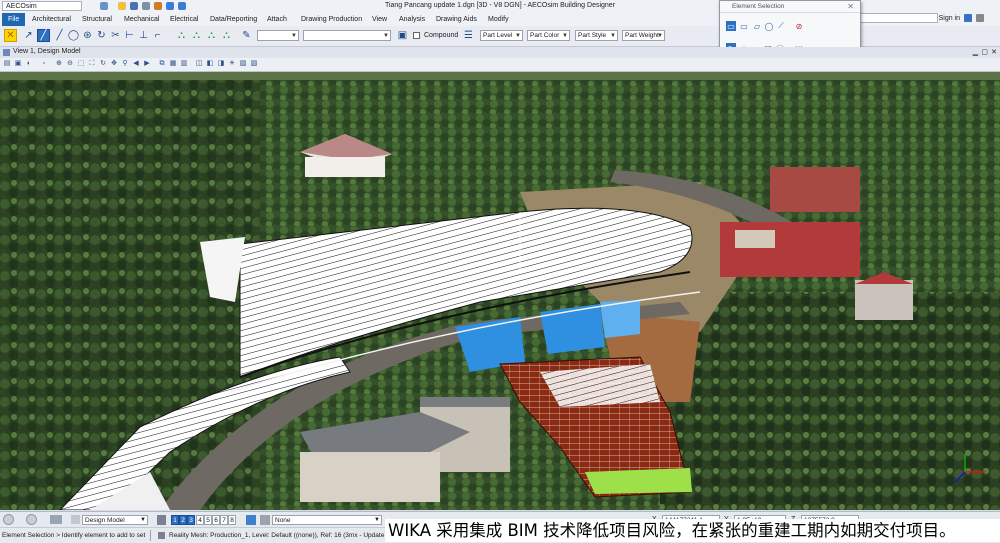 This screenshot has height=543, width=1000. Describe the element at coordinates (850, 6) in the screenshot. I see `close-icon: ✕` at that location.